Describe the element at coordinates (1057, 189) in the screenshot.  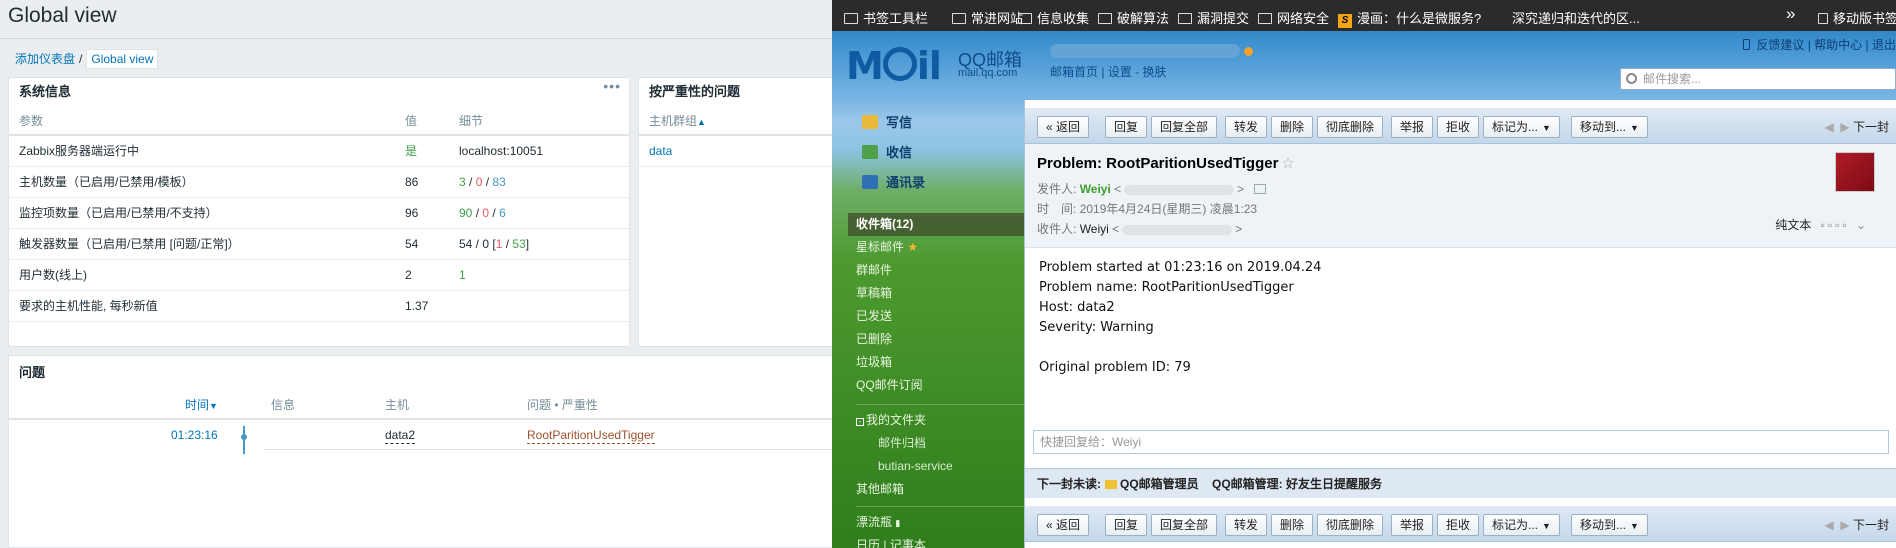
I see `from-label: 发件人:` at that location.